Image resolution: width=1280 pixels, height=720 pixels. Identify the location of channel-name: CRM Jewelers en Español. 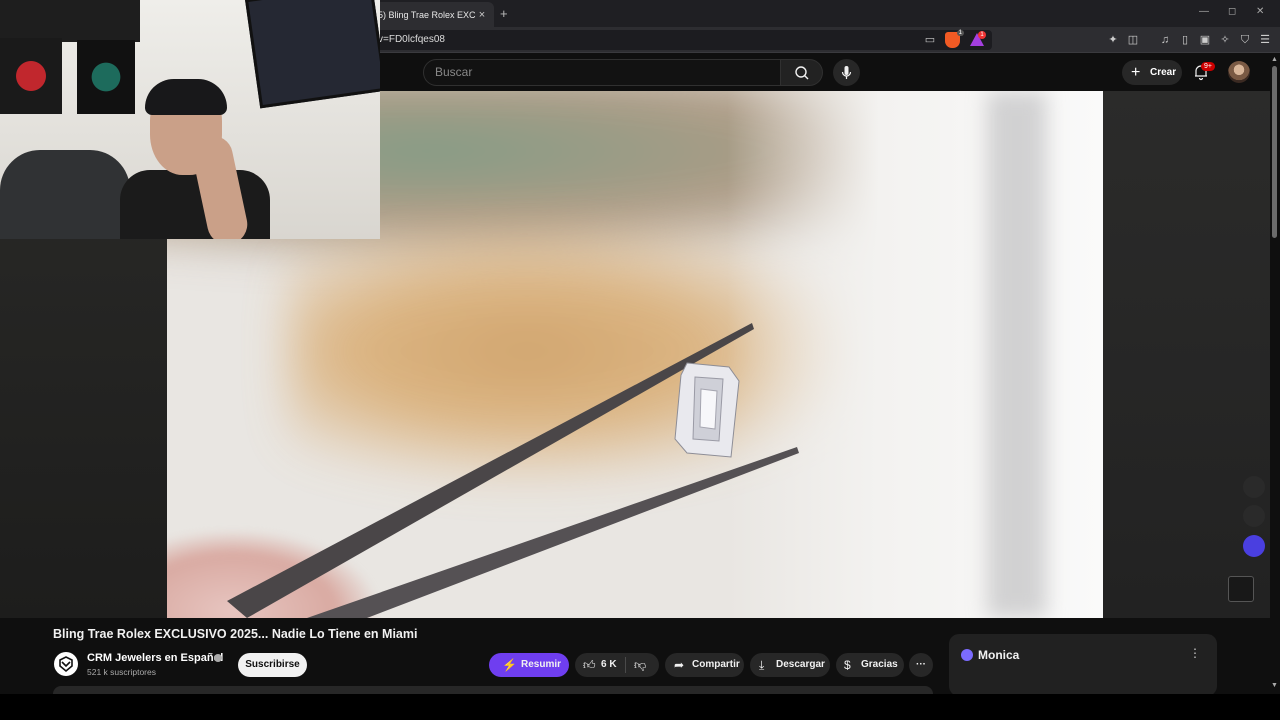
(155, 658).